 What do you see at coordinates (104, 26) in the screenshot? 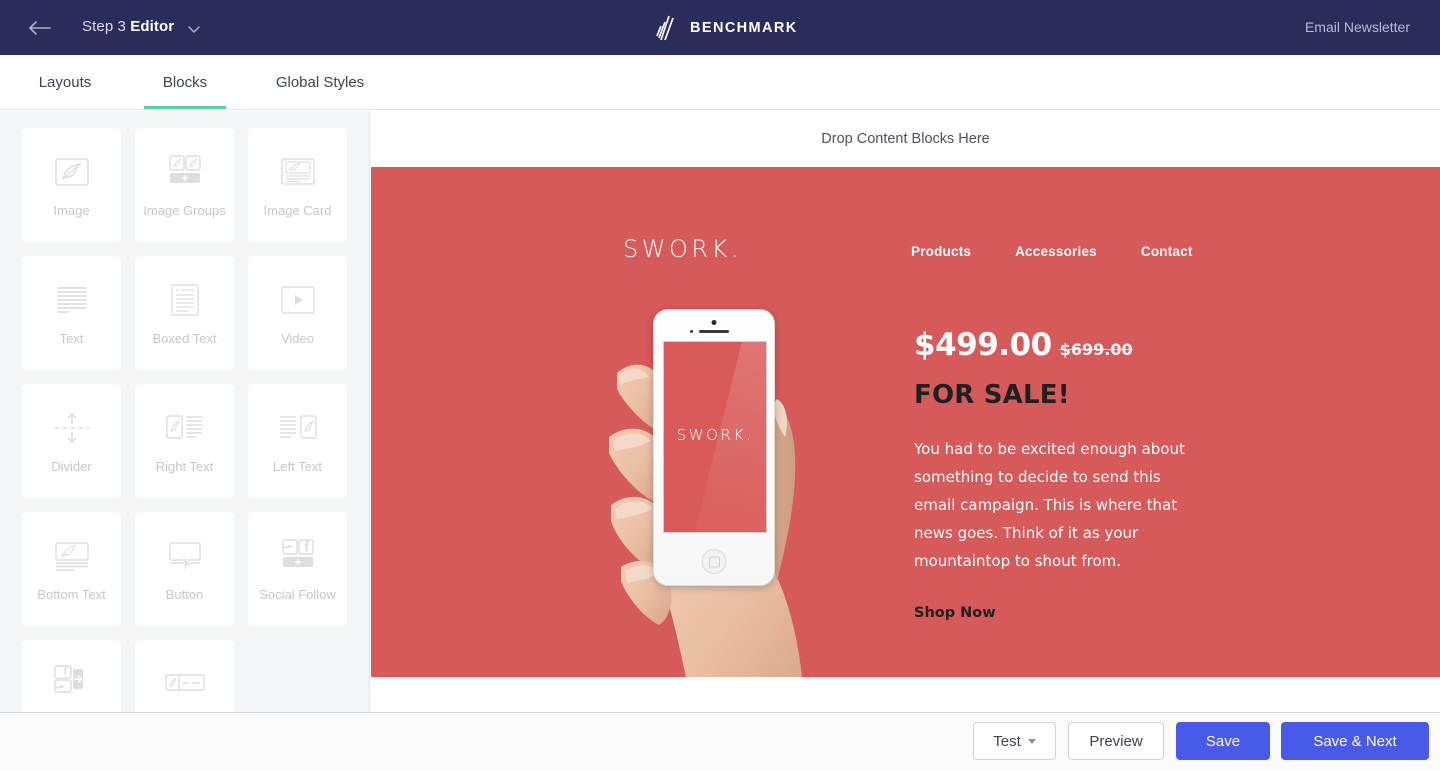
I see `step-prefix: Step 3` at bounding box center [104, 26].